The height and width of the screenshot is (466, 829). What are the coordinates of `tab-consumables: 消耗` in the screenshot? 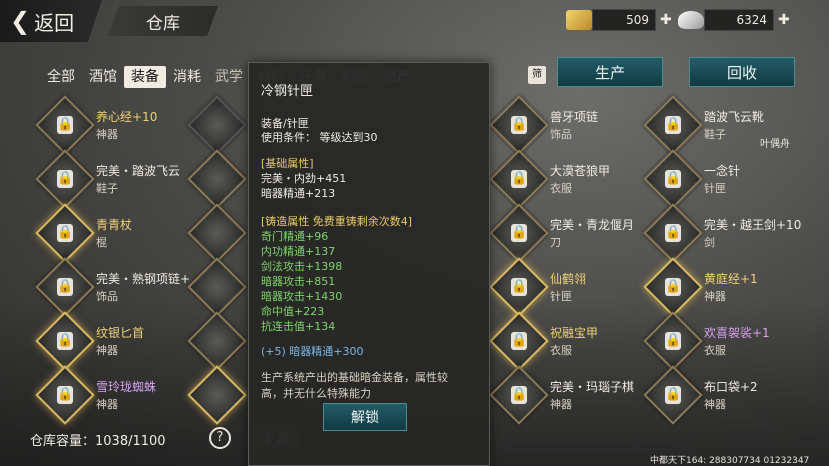 It's located at (187, 77).